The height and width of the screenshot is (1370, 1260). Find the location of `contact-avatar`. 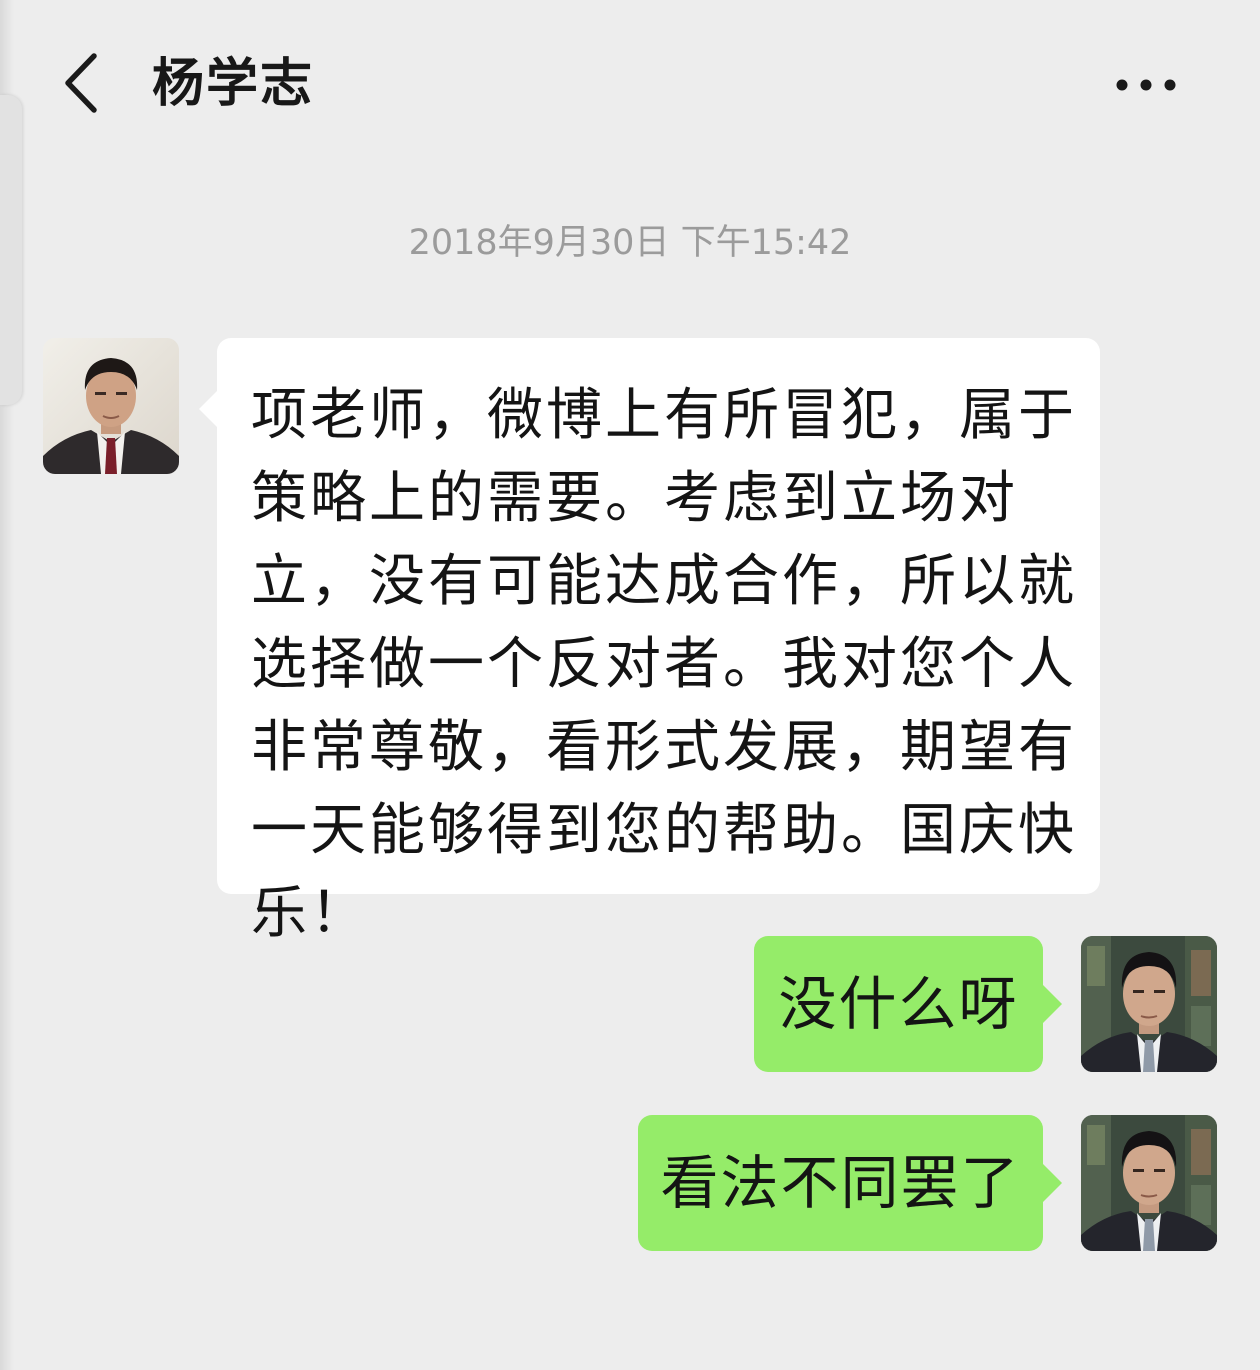

contact-avatar is located at coordinates (111, 406).